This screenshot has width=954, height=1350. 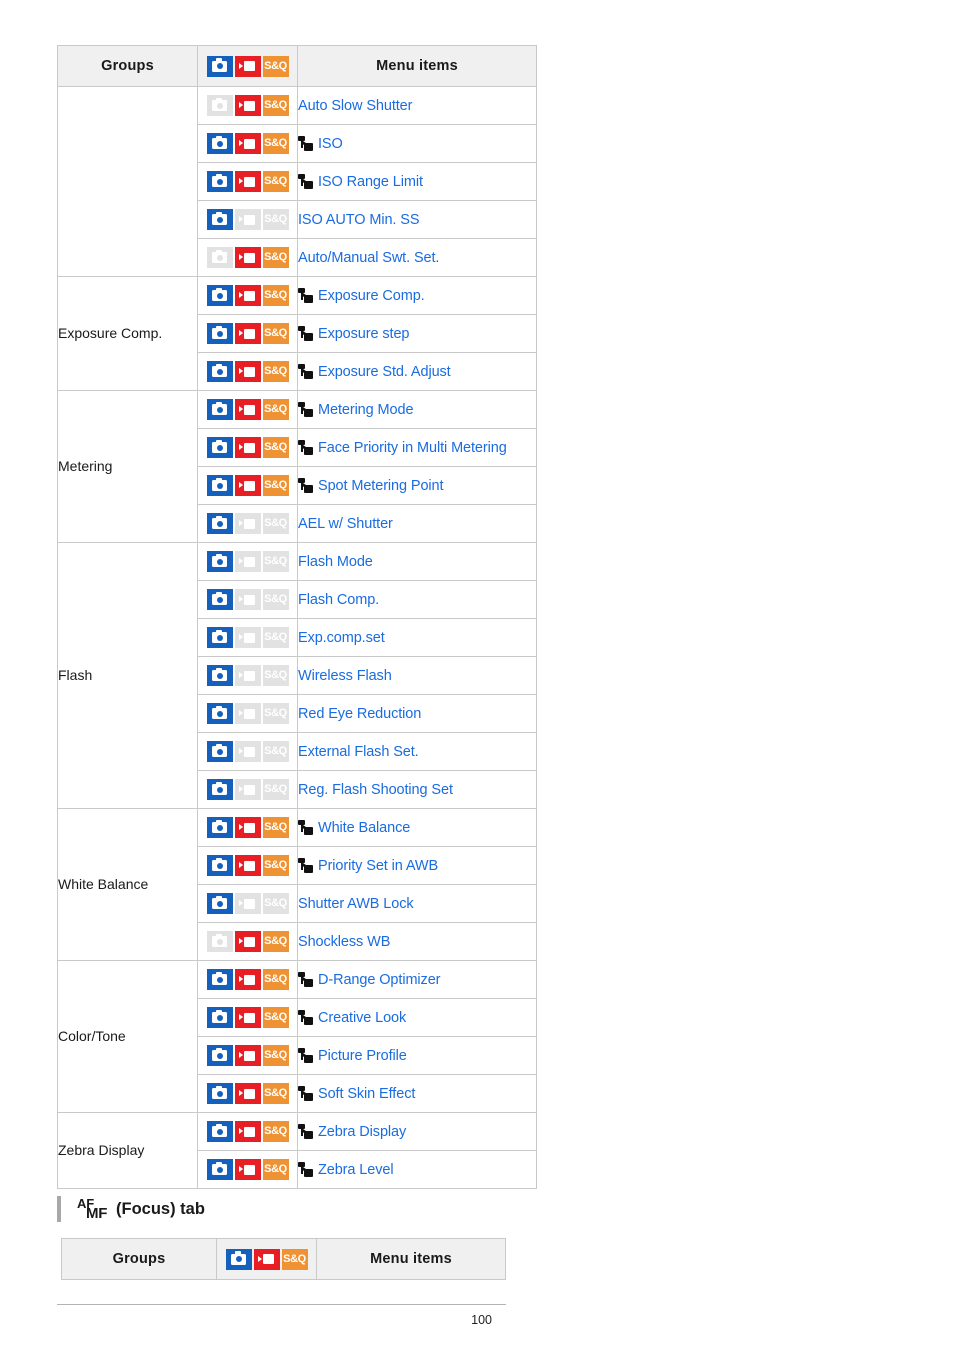 What do you see at coordinates (417, 1169) in the screenshot?
I see `menu-item-cell: Zebra Level` at bounding box center [417, 1169].